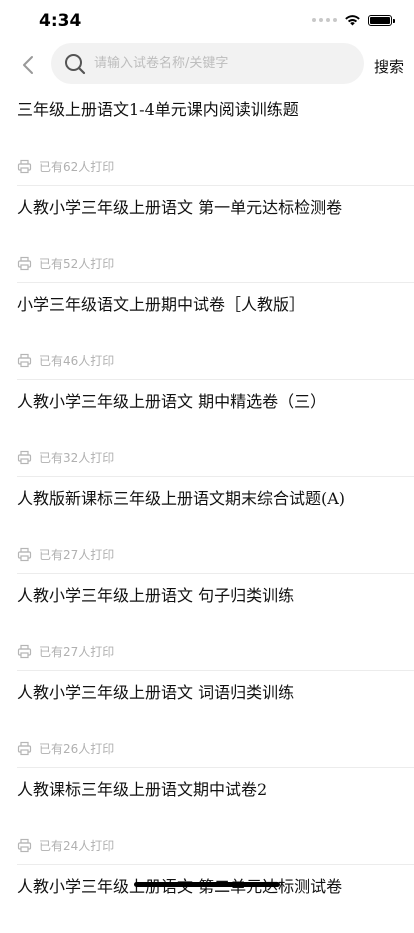 The width and height of the screenshot is (414, 933). I want to click on list-item: 已有26人打印 人教课标三年级上册语文期中试卷2, so click(207, 787).